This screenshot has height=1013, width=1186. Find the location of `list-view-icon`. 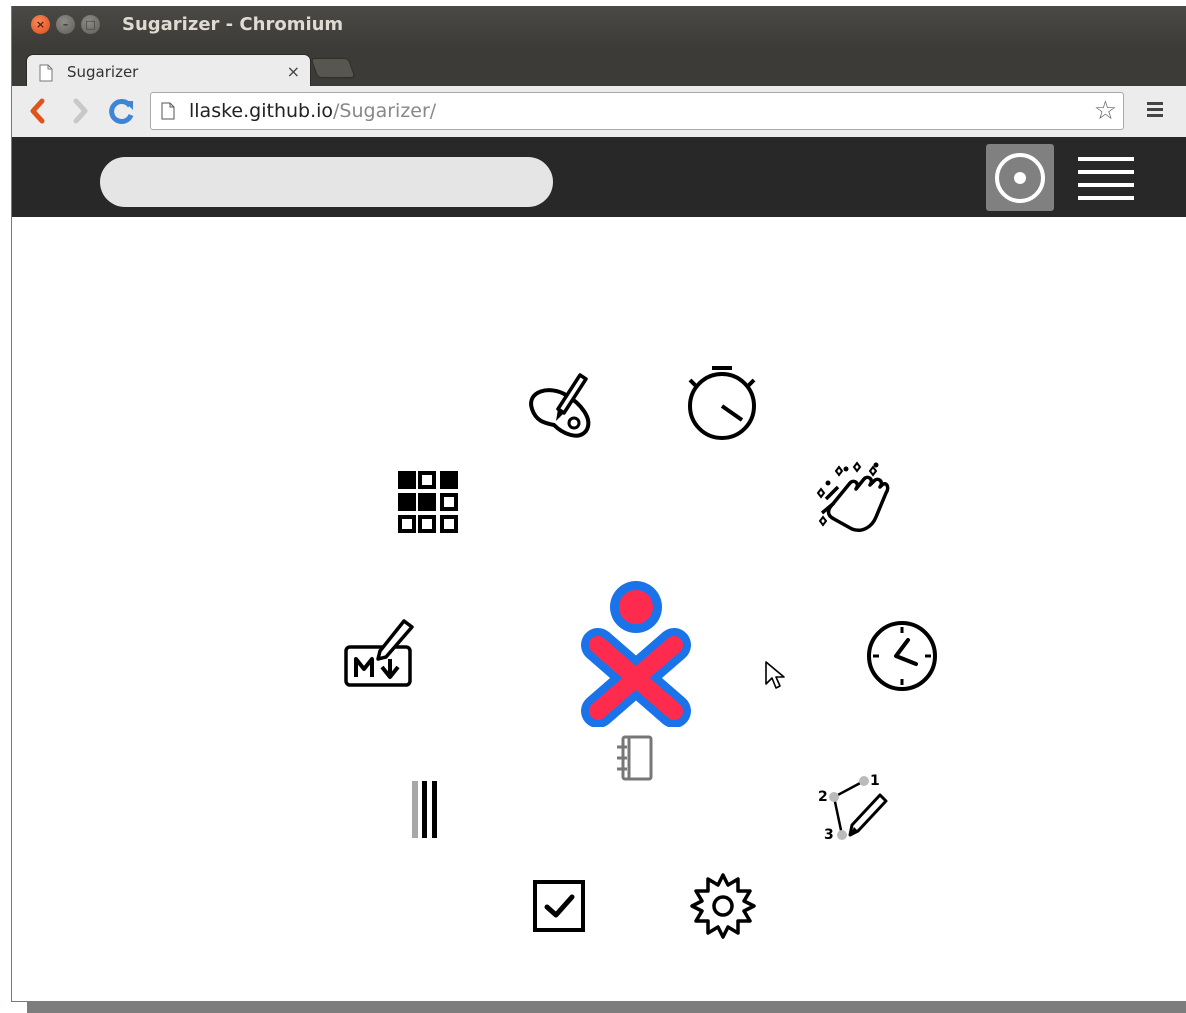

list-view-icon is located at coordinates (1106, 178).